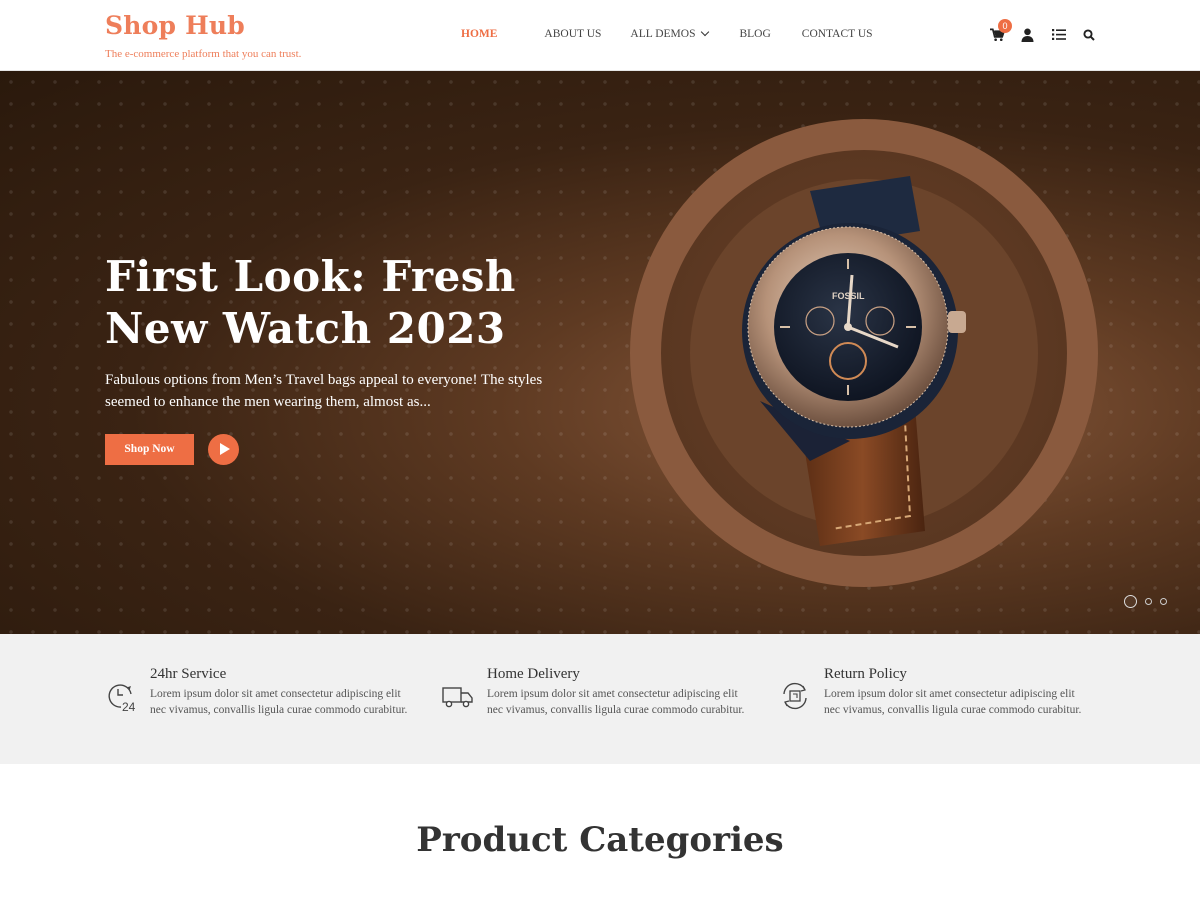 The width and height of the screenshot is (1200, 900). Describe the element at coordinates (188, 674) in the screenshot. I see `feature-title: 24hr Service` at that location.